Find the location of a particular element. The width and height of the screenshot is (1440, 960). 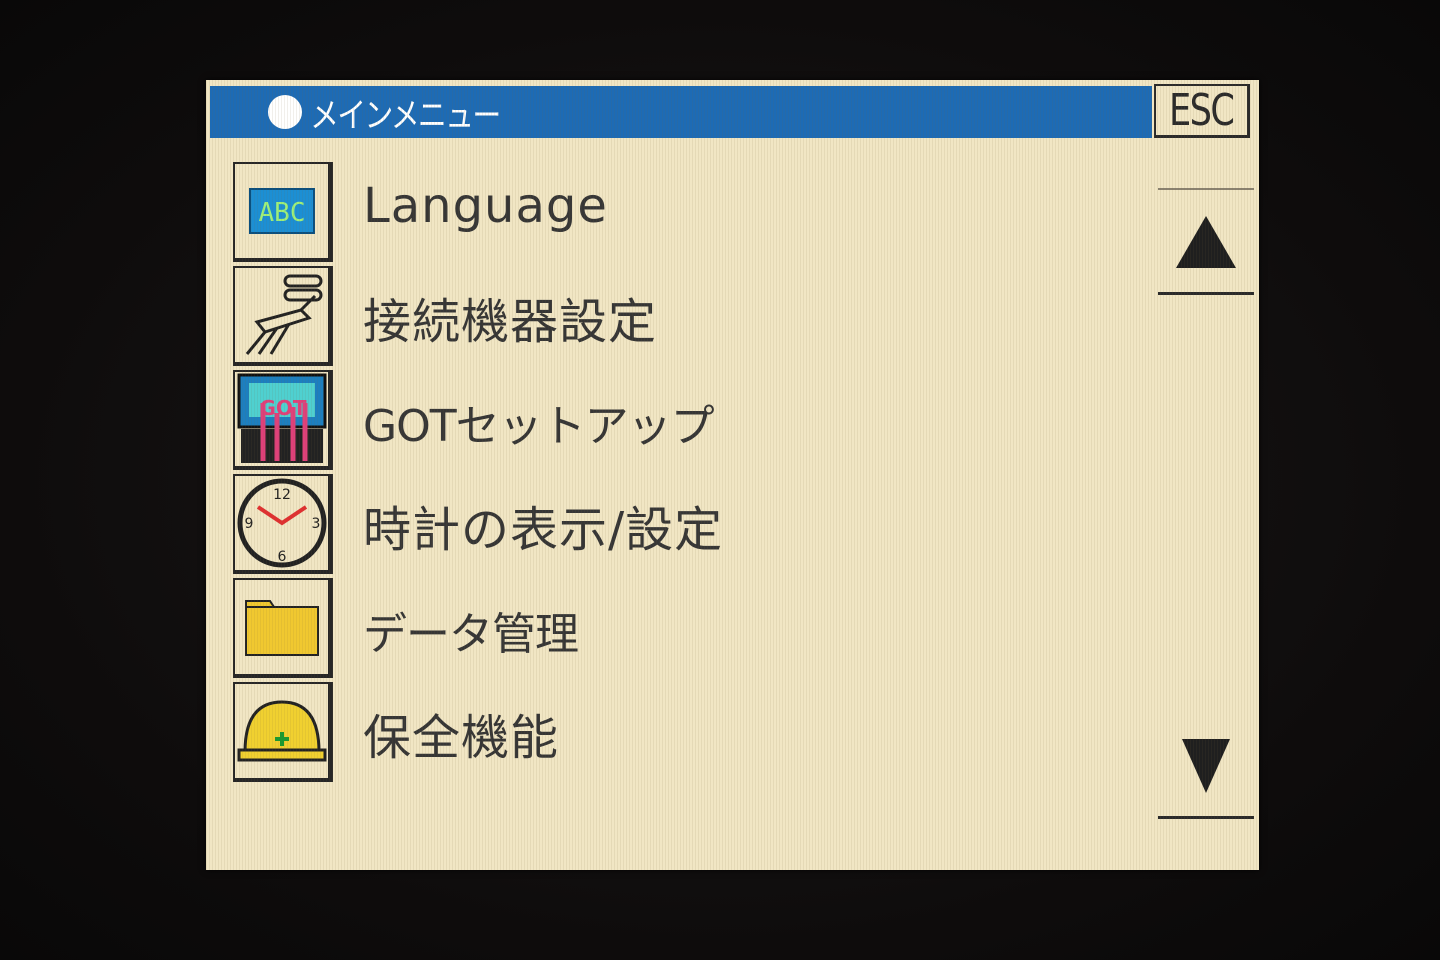

svg-text: ABC is located at coordinates (281, 213).